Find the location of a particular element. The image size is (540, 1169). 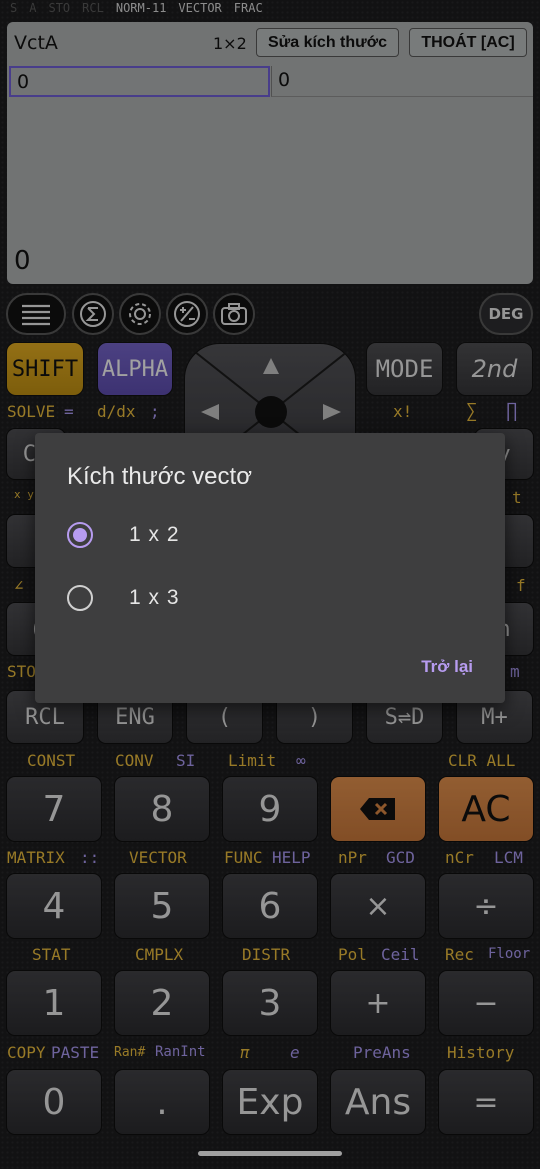

radio-unselected-icon is located at coordinates (80, 598).